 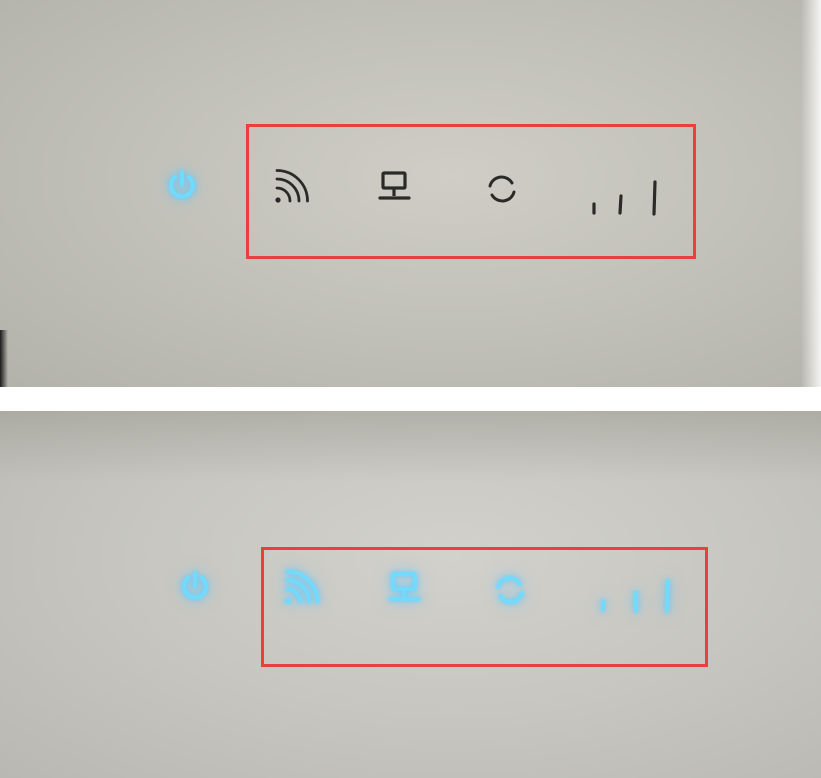 I want to click on photo-border, so click(x=410, y=389).